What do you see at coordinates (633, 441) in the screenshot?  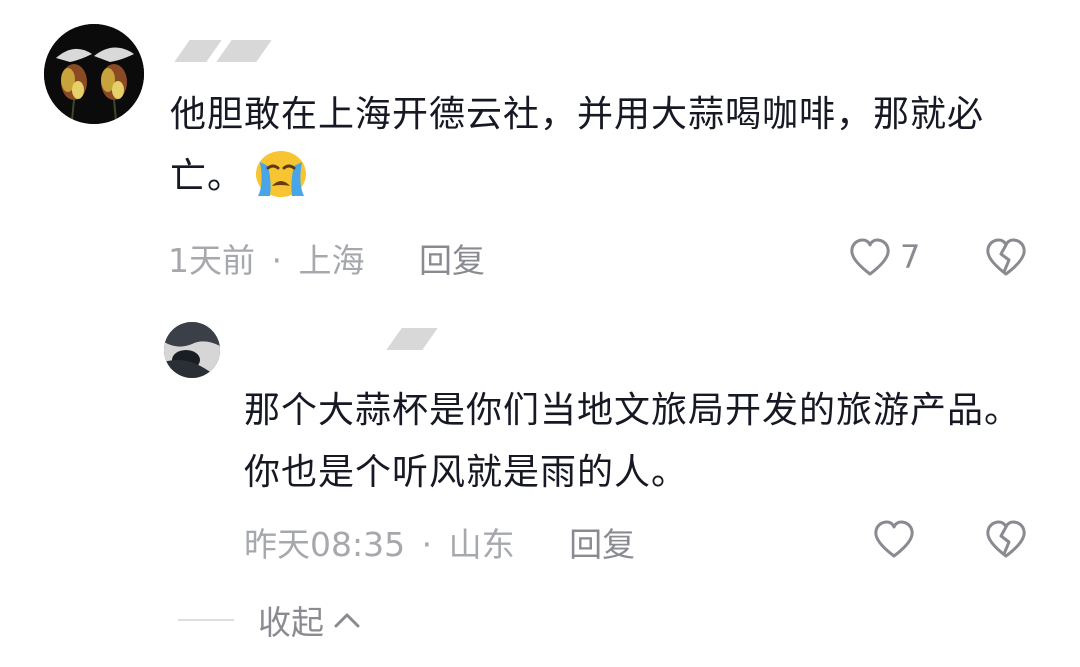 I see `reply-text: 那个大蒜杯是你们当地文旅局开发的旅游产品。你也是个听风就是雨的人。` at bounding box center [633, 441].